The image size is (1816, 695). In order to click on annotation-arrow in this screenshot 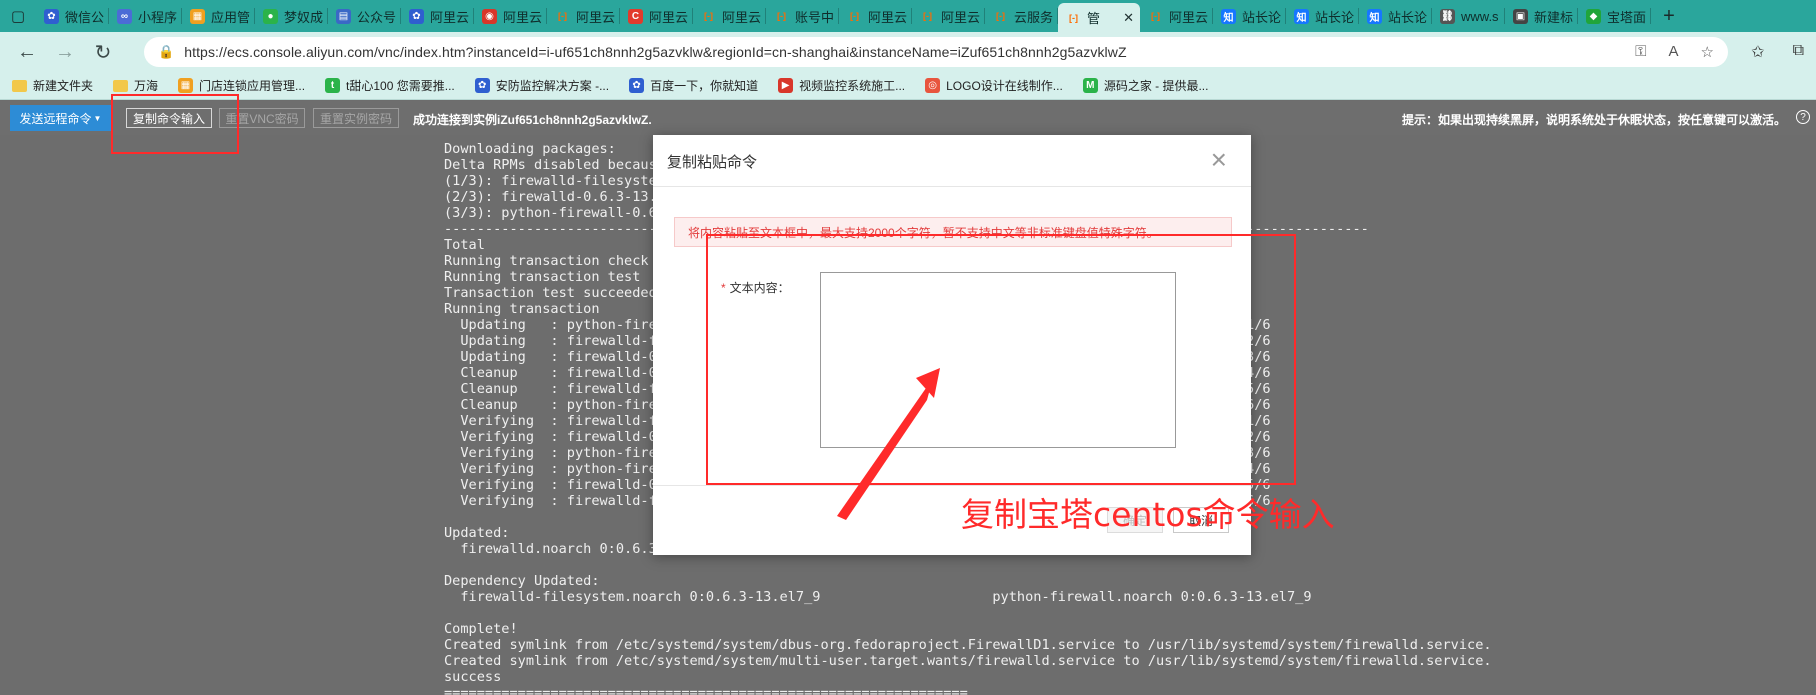, I will do `click(888, 444)`.